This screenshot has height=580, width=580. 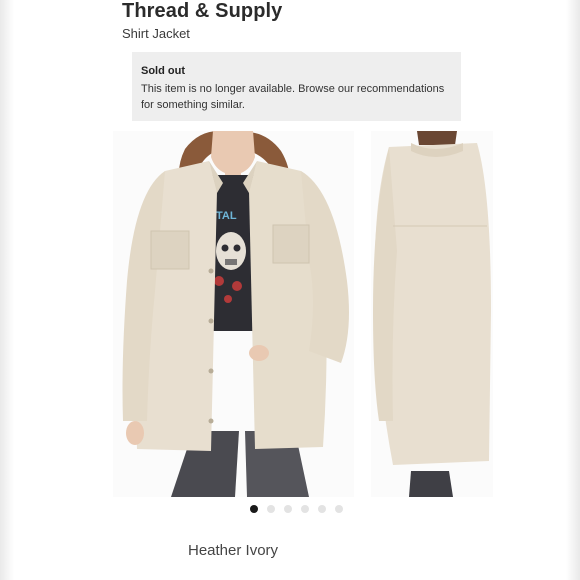 I want to click on selected-color-label: Heather Ivory, so click(x=233, y=550).